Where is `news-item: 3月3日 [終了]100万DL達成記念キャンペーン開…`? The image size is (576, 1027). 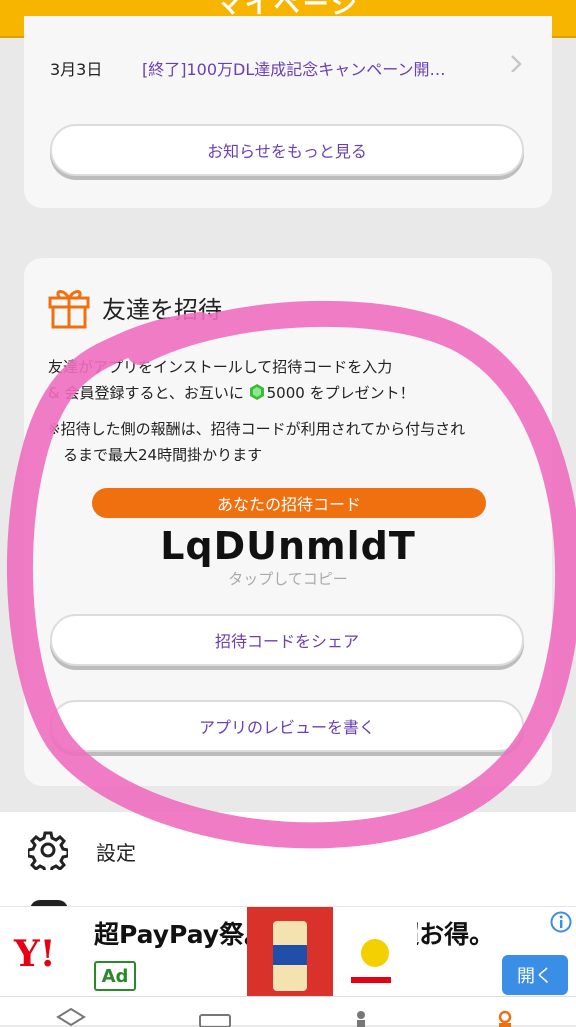
news-item: 3月3日 [終了]100万DL達成記念キャンペーン開… is located at coordinates (290, 67).